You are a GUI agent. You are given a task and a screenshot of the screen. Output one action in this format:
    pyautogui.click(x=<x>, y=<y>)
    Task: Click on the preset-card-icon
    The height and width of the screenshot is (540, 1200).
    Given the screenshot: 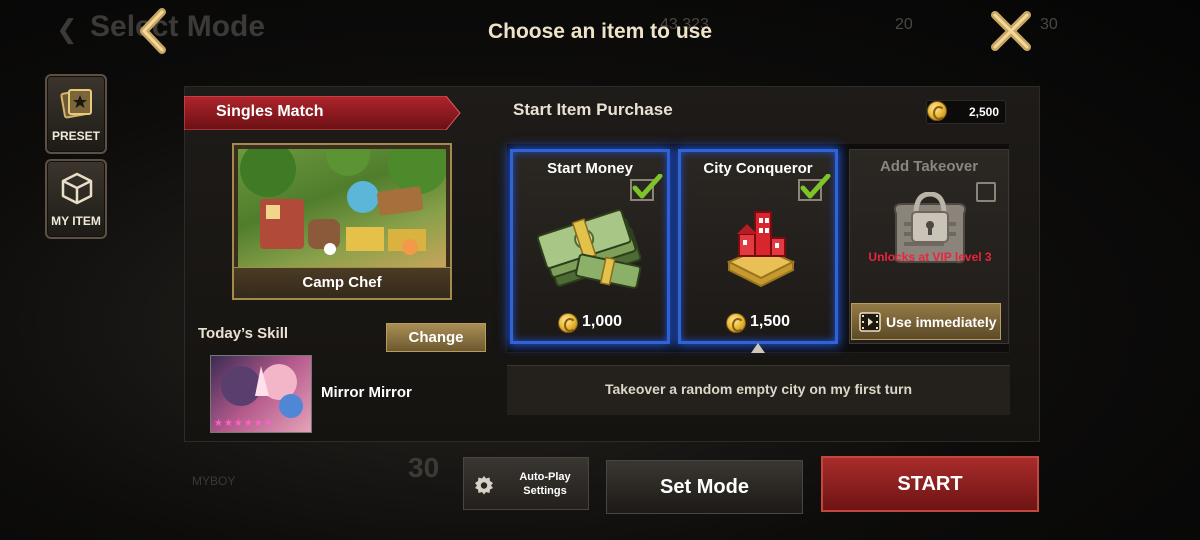 What is the action you would take?
    pyautogui.click(x=76, y=104)
    